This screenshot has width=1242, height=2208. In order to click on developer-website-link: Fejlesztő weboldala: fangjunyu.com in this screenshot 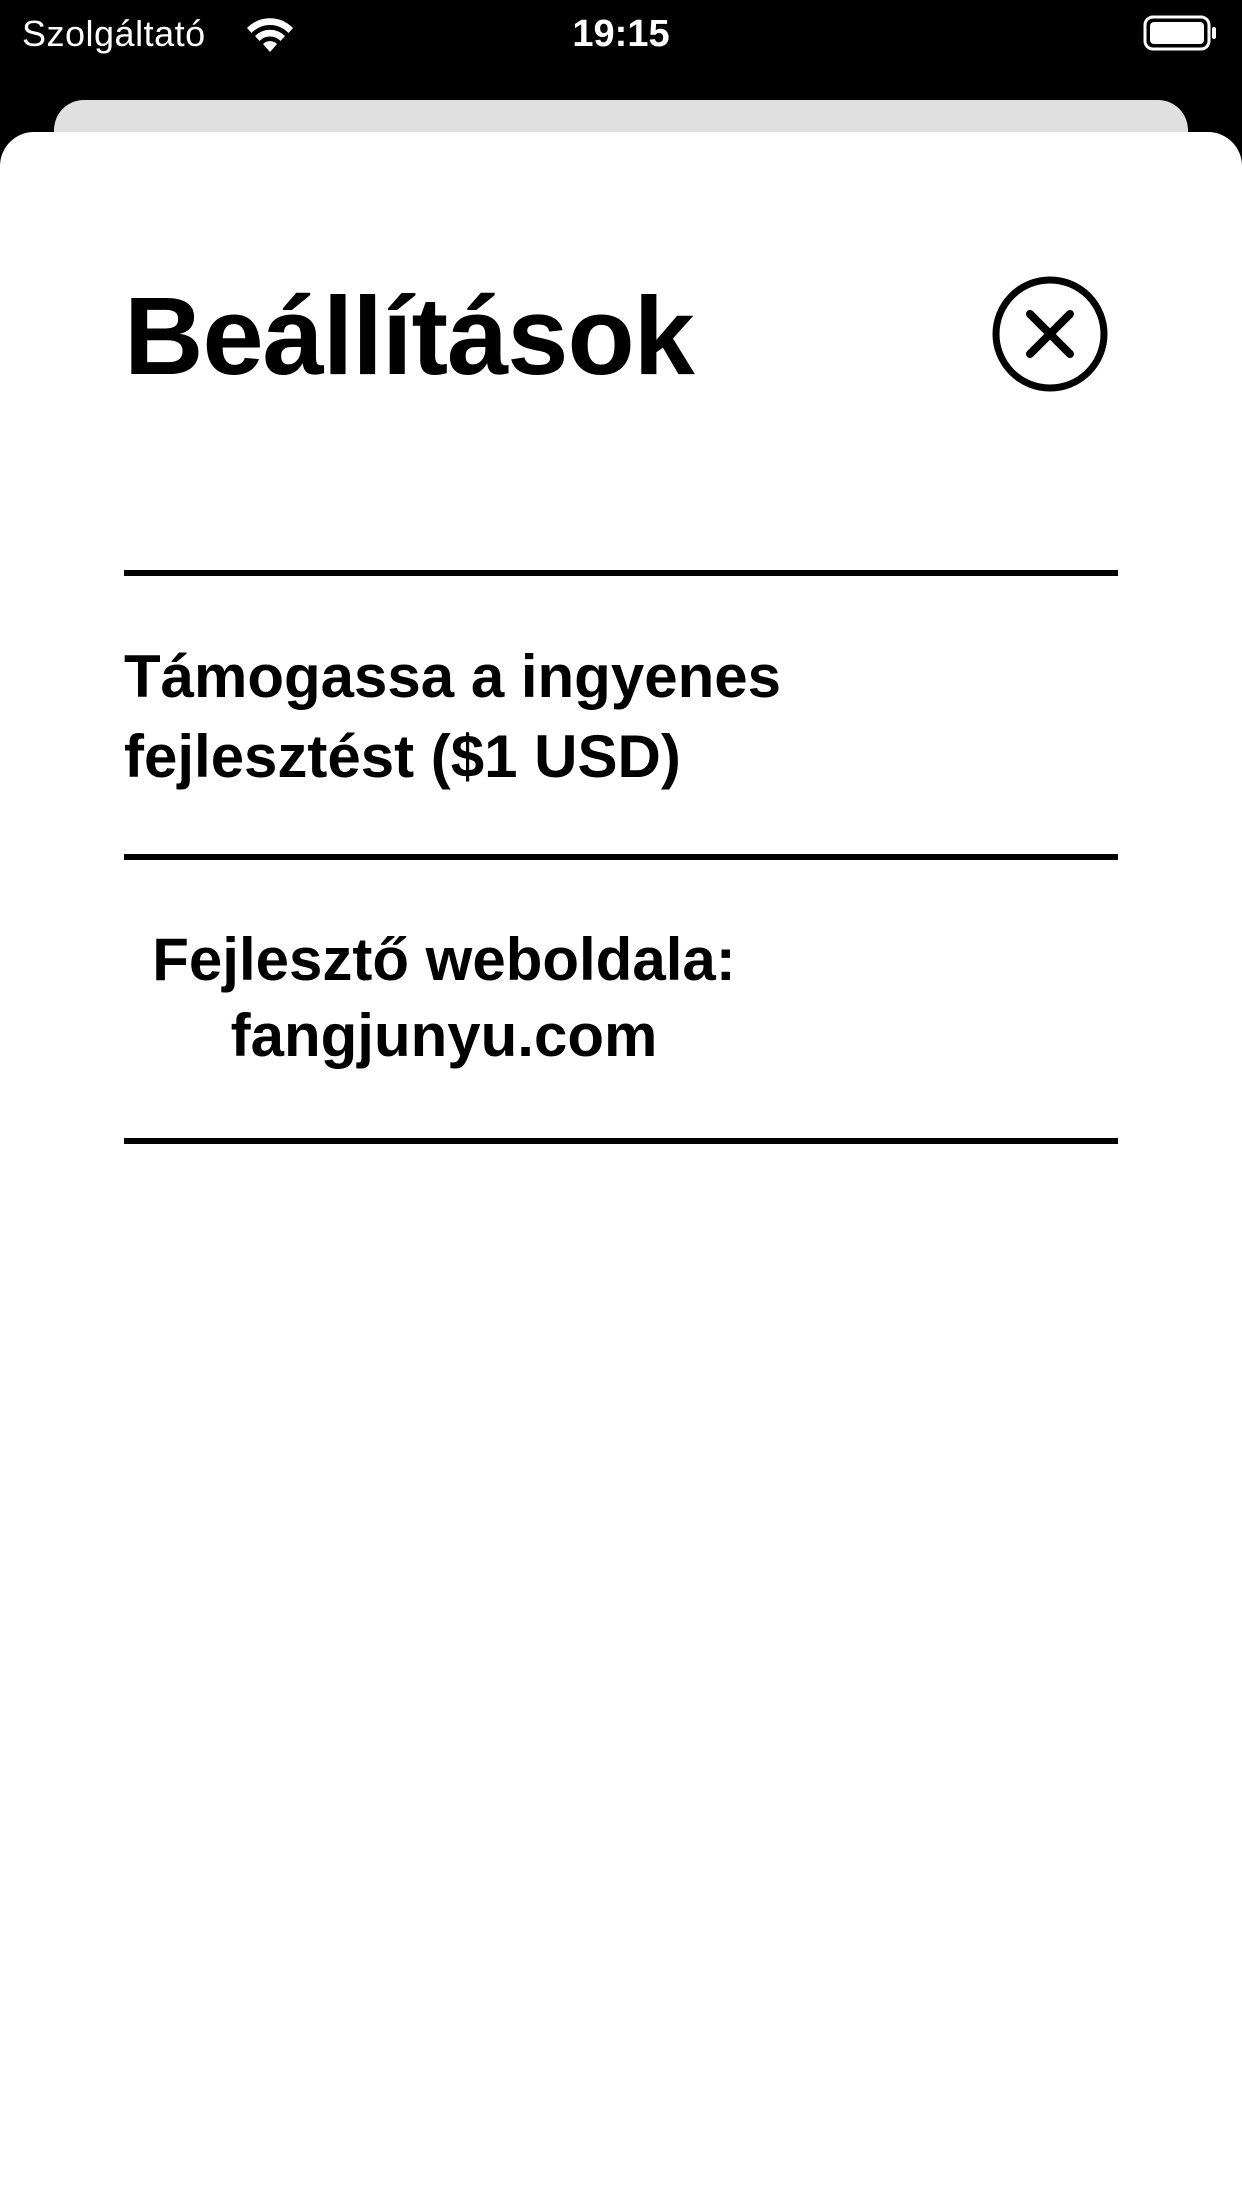, I will do `click(621, 1012)`.